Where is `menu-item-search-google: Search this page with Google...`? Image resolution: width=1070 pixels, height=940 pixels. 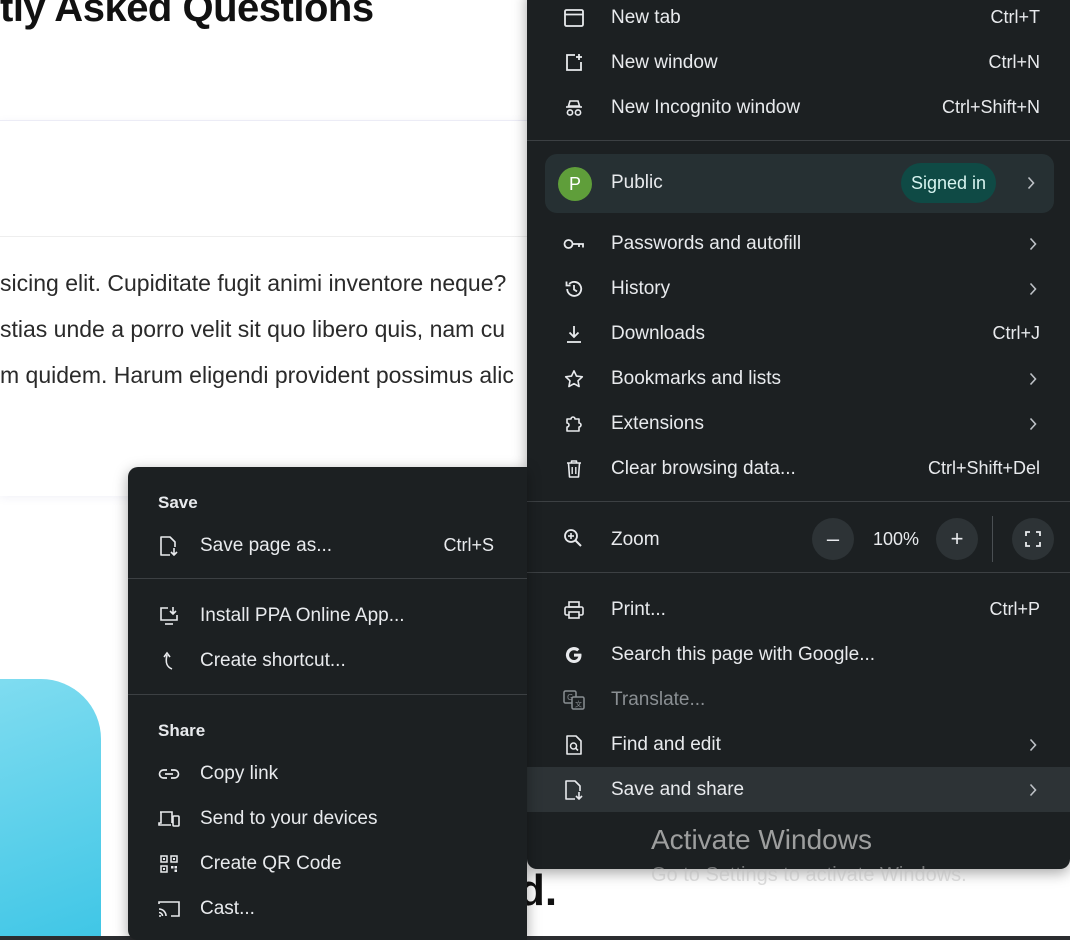 menu-item-search-google: Search this page with Google... is located at coordinates (798, 654).